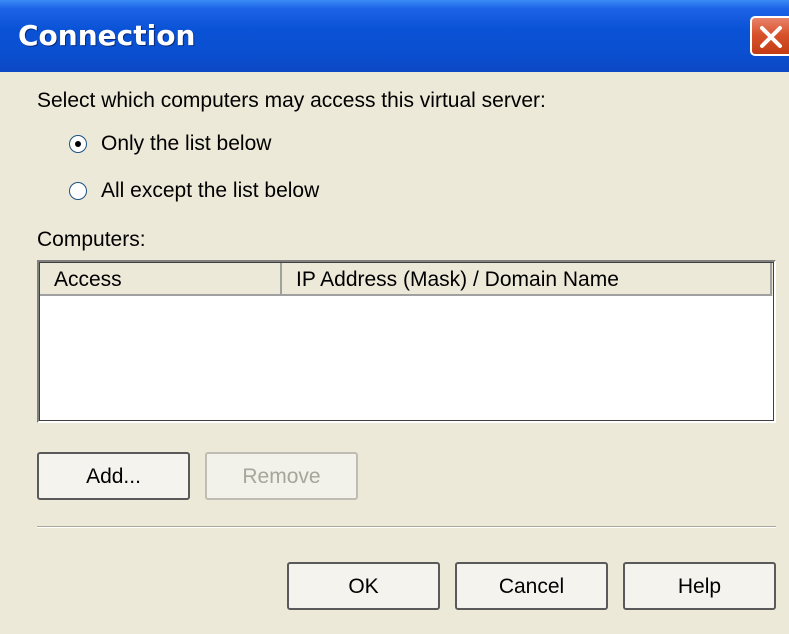 The image size is (789, 634). What do you see at coordinates (527, 279) in the screenshot?
I see `column-header-ip-address: IP Address (Mask) / Domain Name` at bounding box center [527, 279].